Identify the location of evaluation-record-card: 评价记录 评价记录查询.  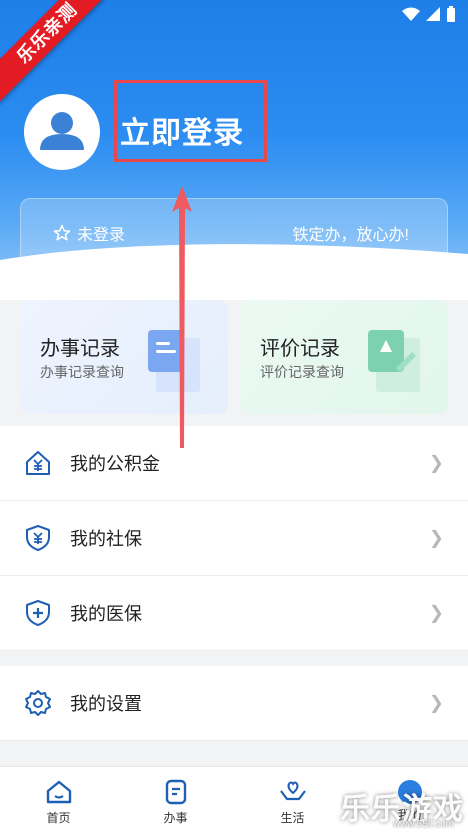
(344, 357).